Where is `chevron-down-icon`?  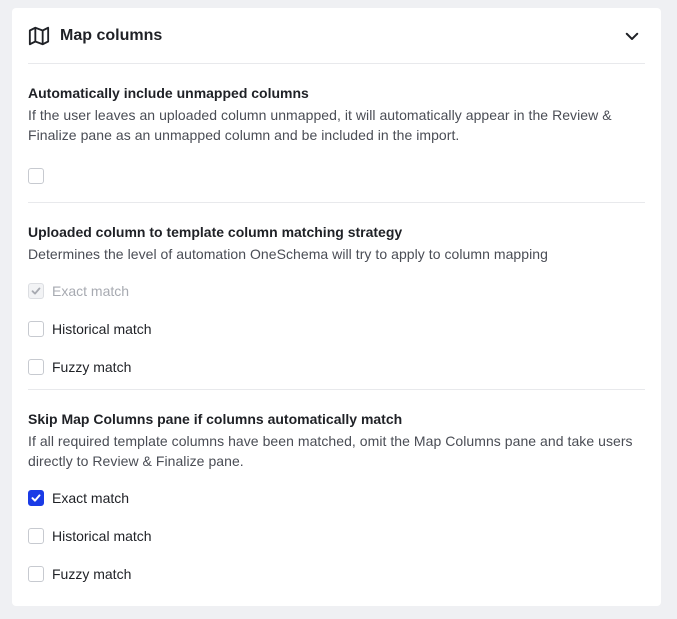 chevron-down-icon is located at coordinates (632, 36).